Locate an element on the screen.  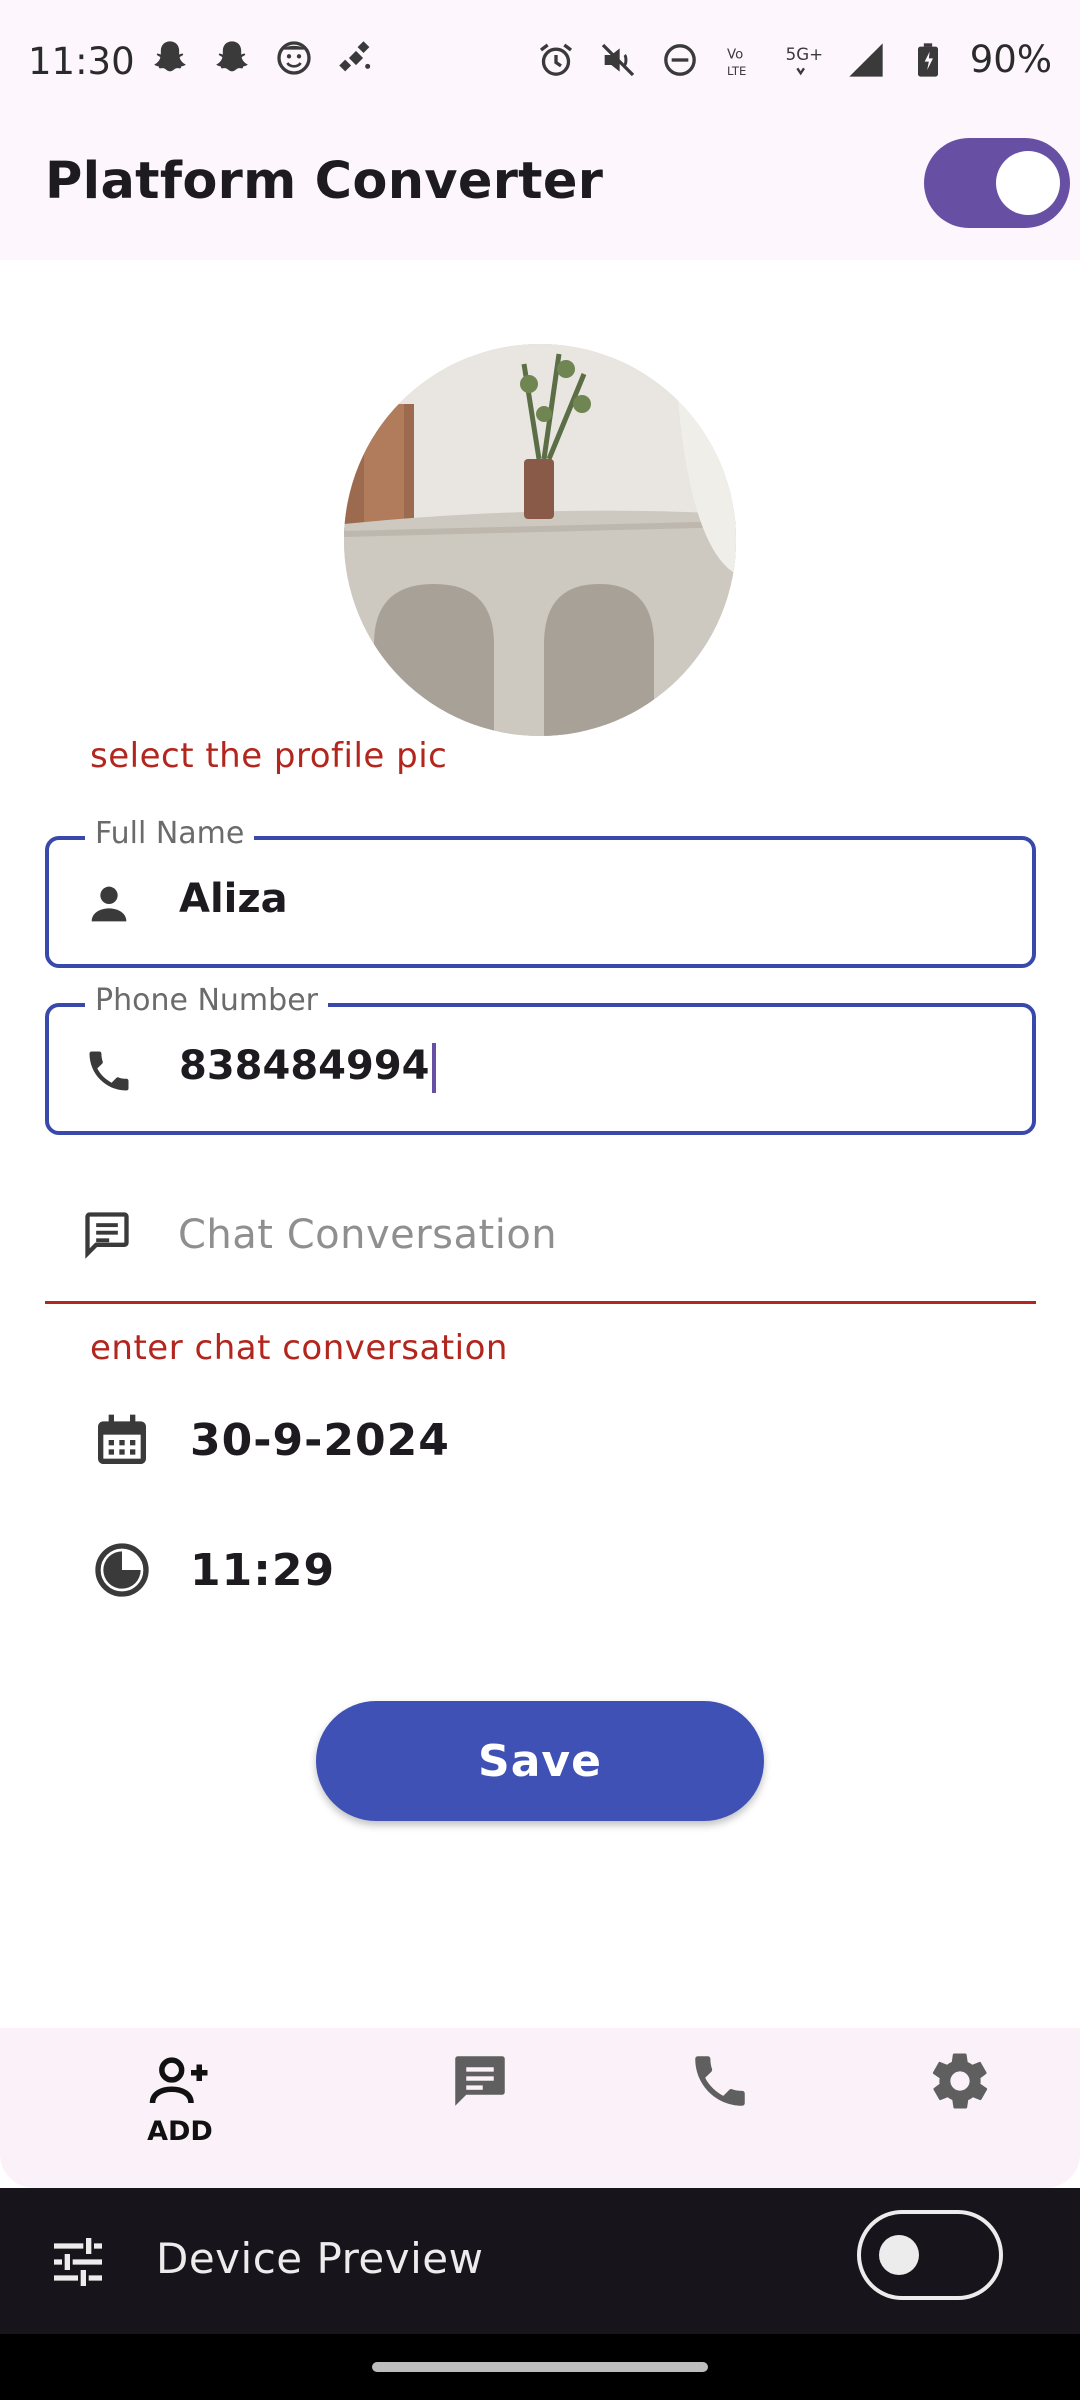
satellite-icon is located at coordinates (355, 56).